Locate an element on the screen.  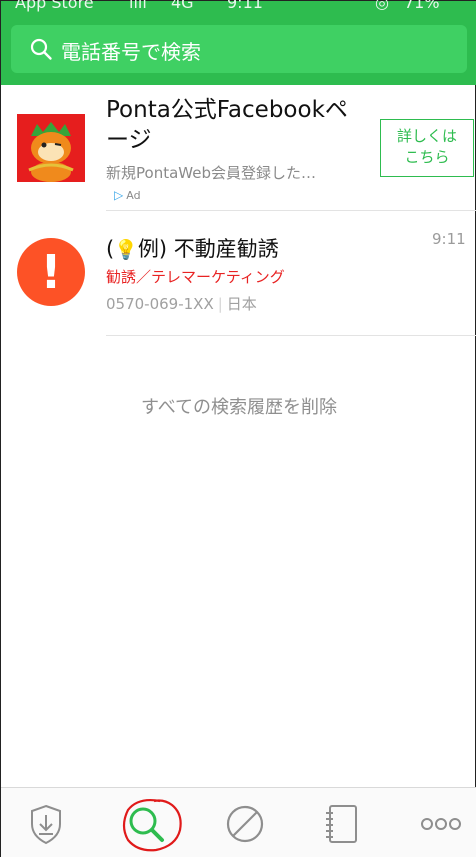
app-header: App Store ııll 4G 9:11 ◎ 71% 電話番号で検索 is located at coordinates (238, 42).